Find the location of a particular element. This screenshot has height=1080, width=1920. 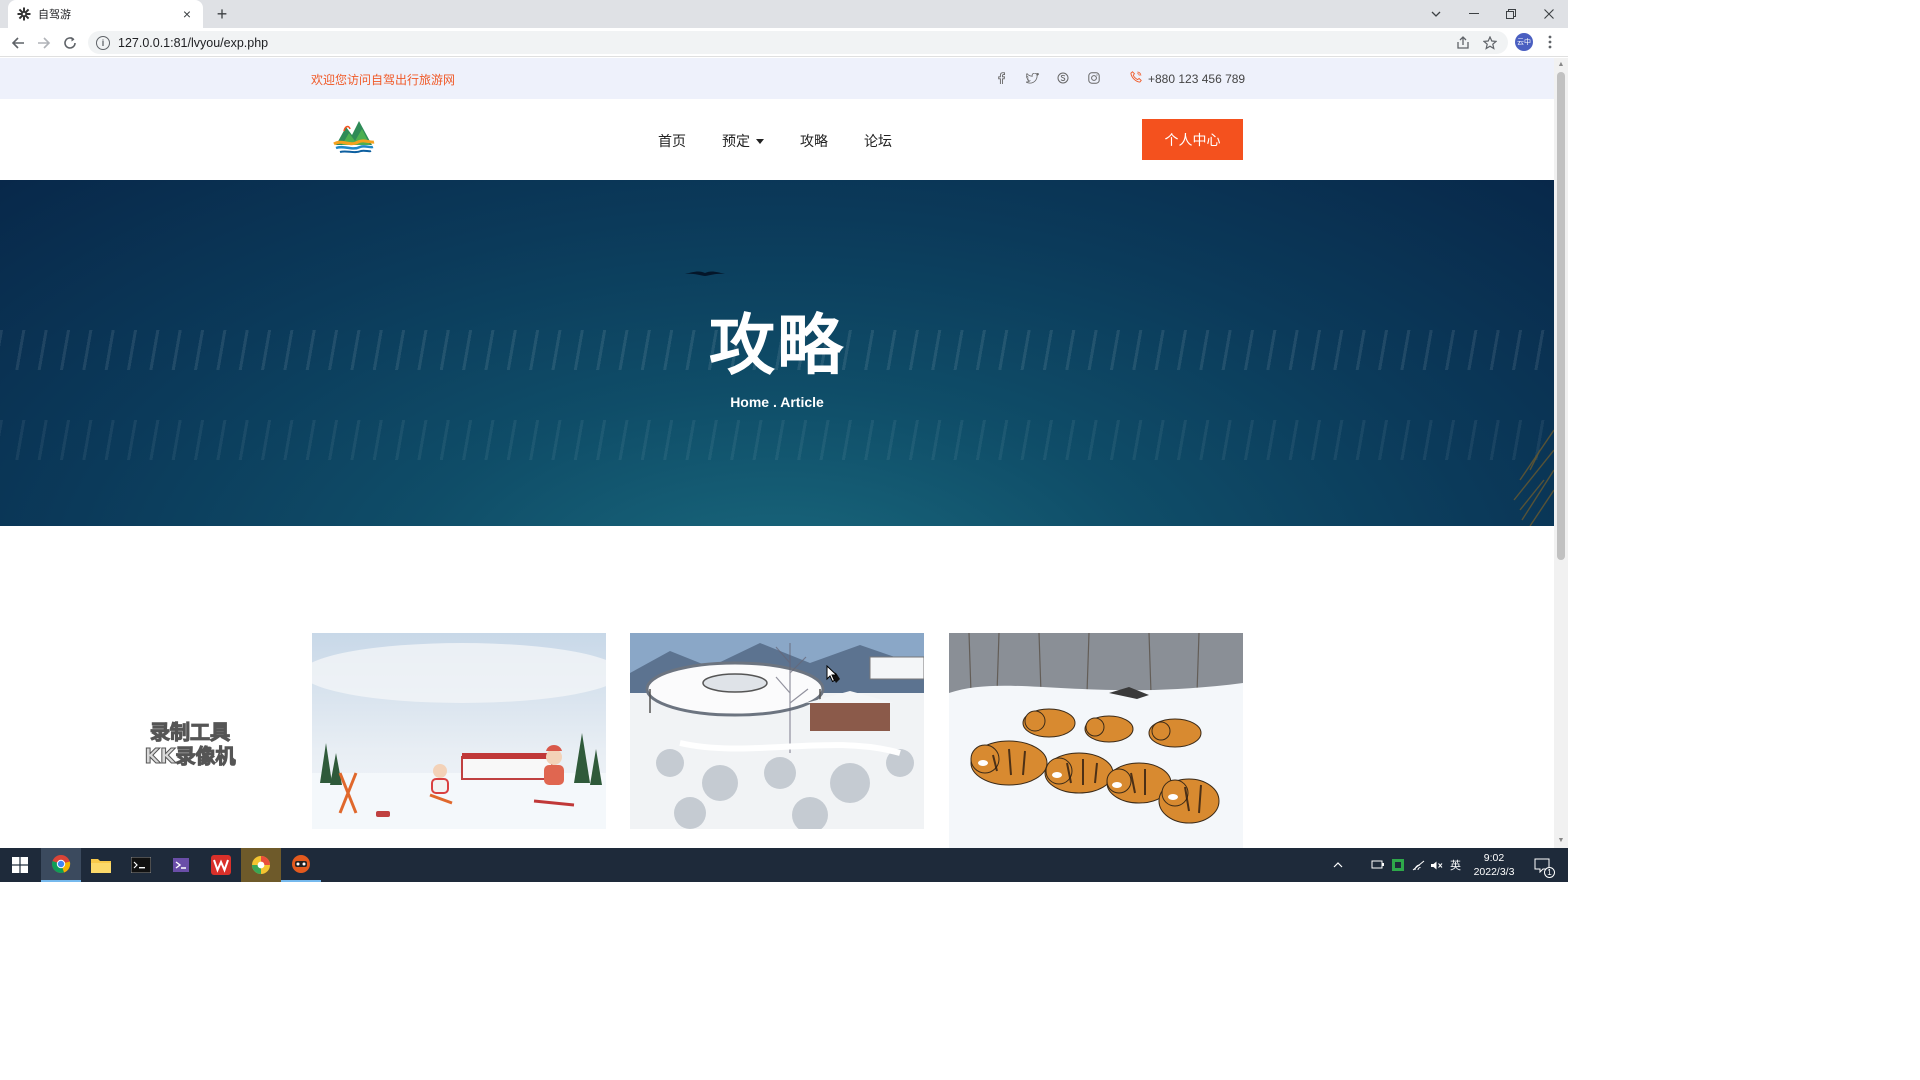

instagram-icon is located at coordinates (1094, 78).